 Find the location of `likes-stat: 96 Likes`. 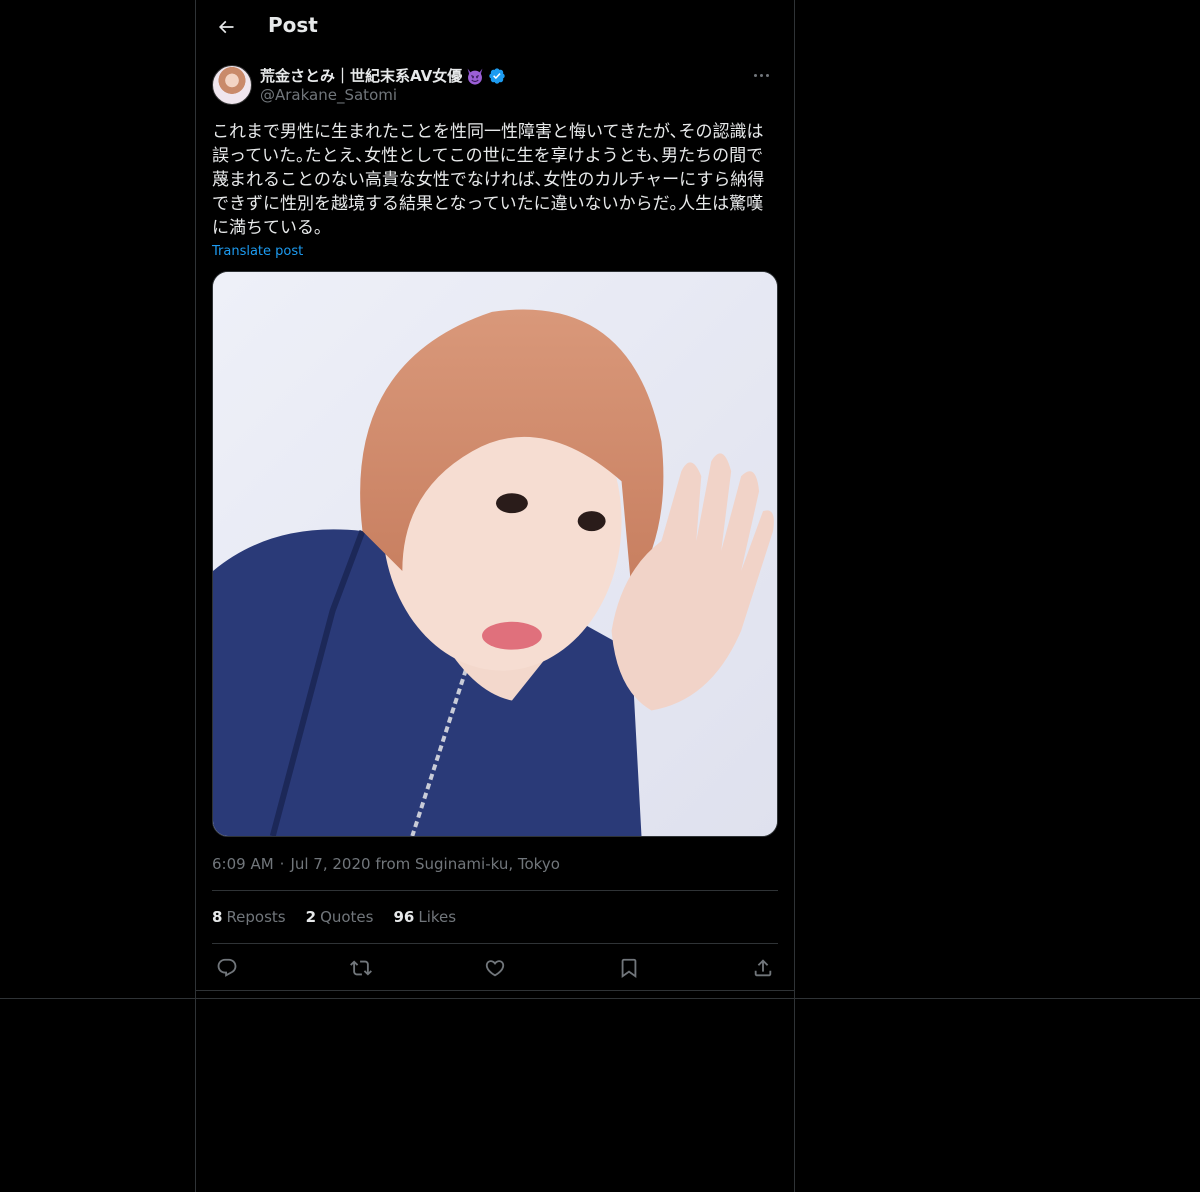

likes-stat: 96 Likes is located at coordinates (424, 917).